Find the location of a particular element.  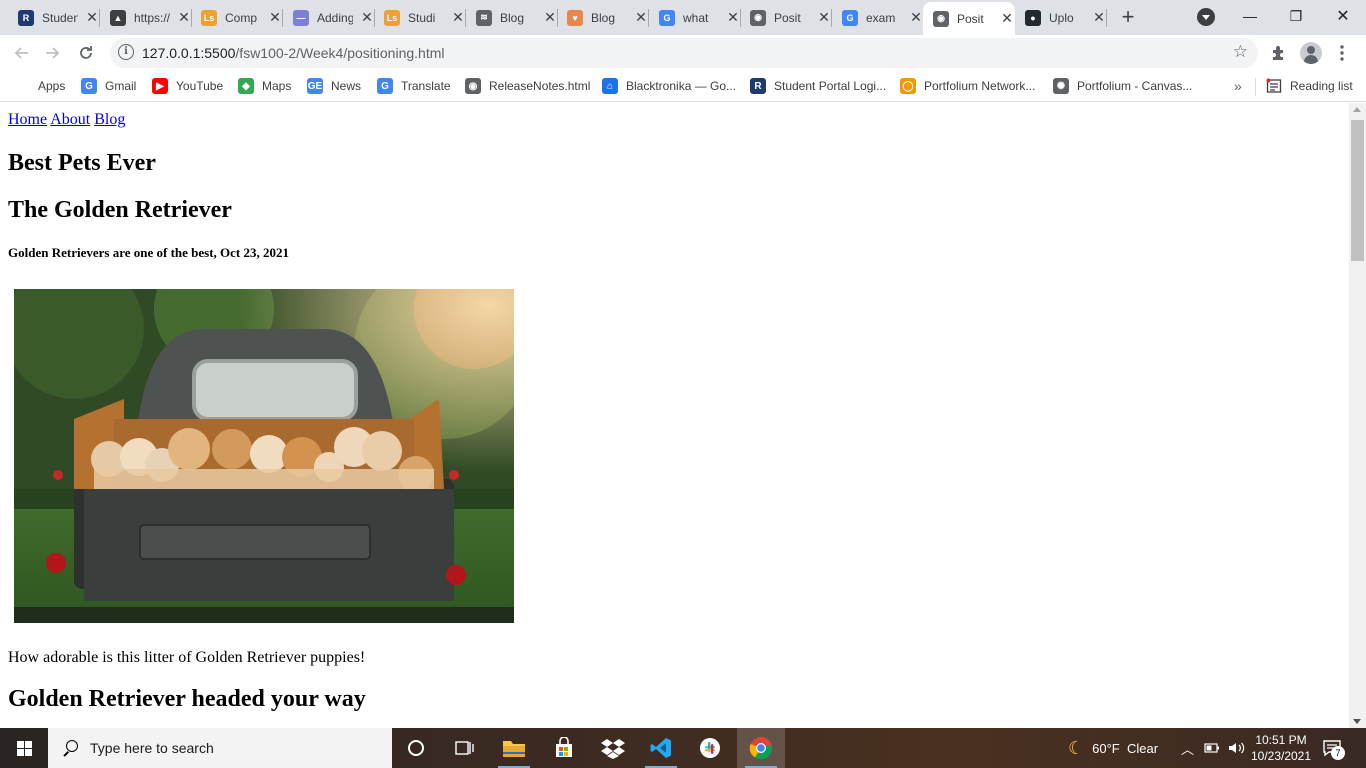

moon-icon: ☾ is located at coordinates (1076, 747).